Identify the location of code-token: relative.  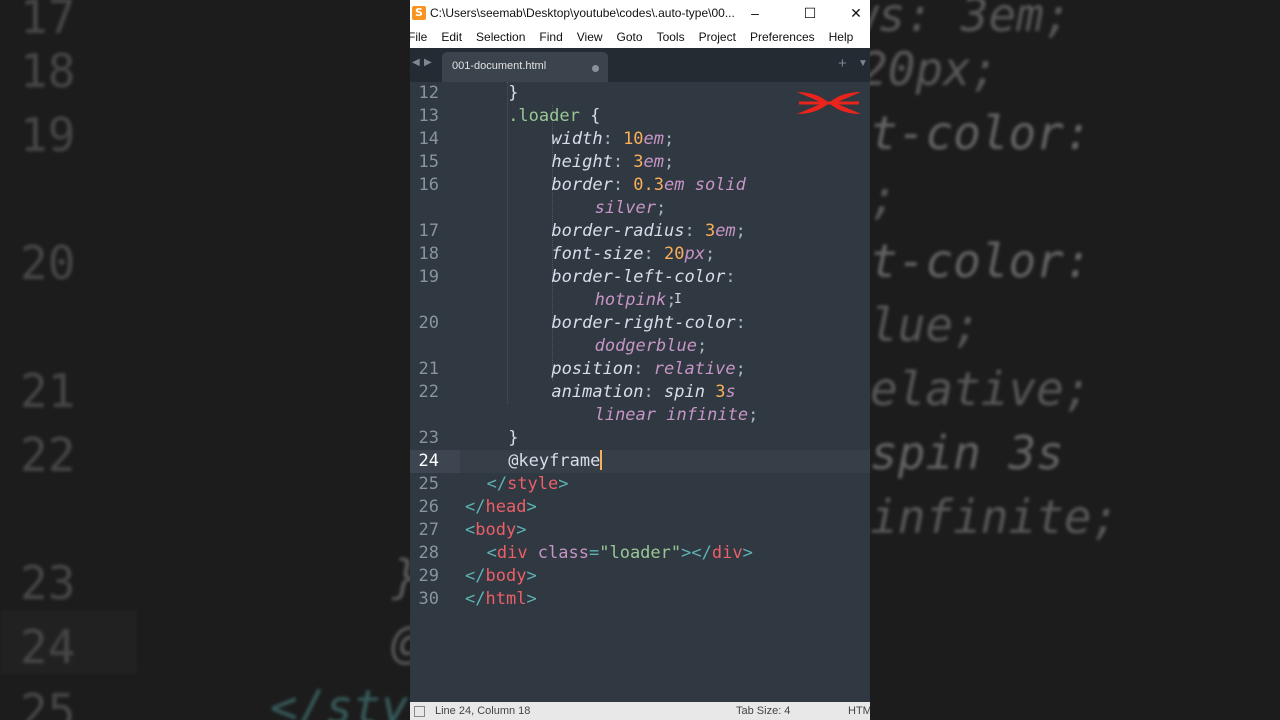
(694, 369).